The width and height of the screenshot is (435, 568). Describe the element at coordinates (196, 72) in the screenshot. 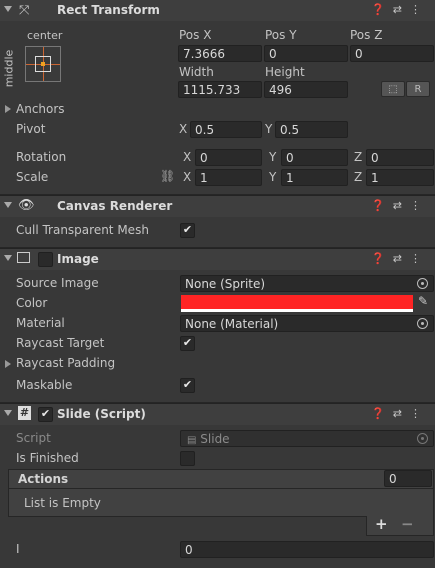

I see `width-label: Width` at that location.